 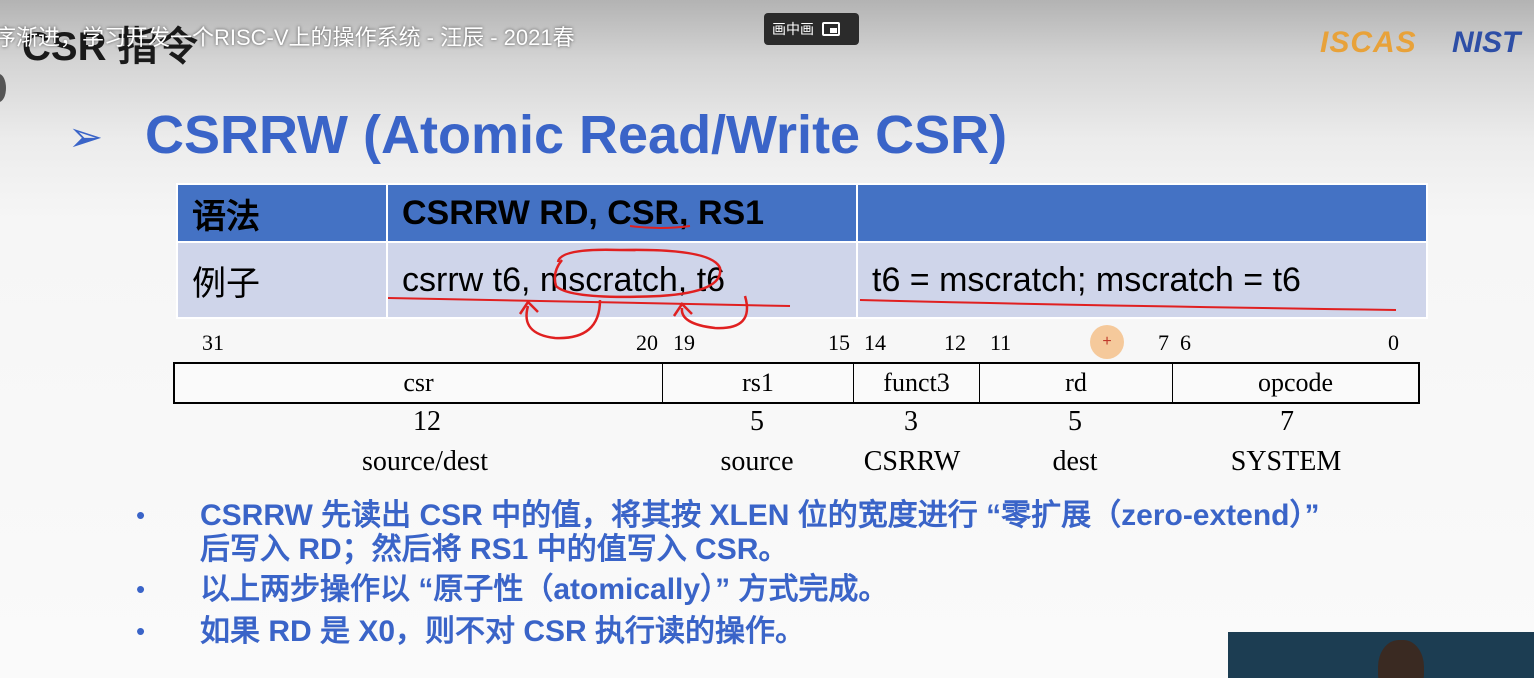 What do you see at coordinates (911, 421) in the screenshot?
I see `field-width: 3` at bounding box center [911, 421].